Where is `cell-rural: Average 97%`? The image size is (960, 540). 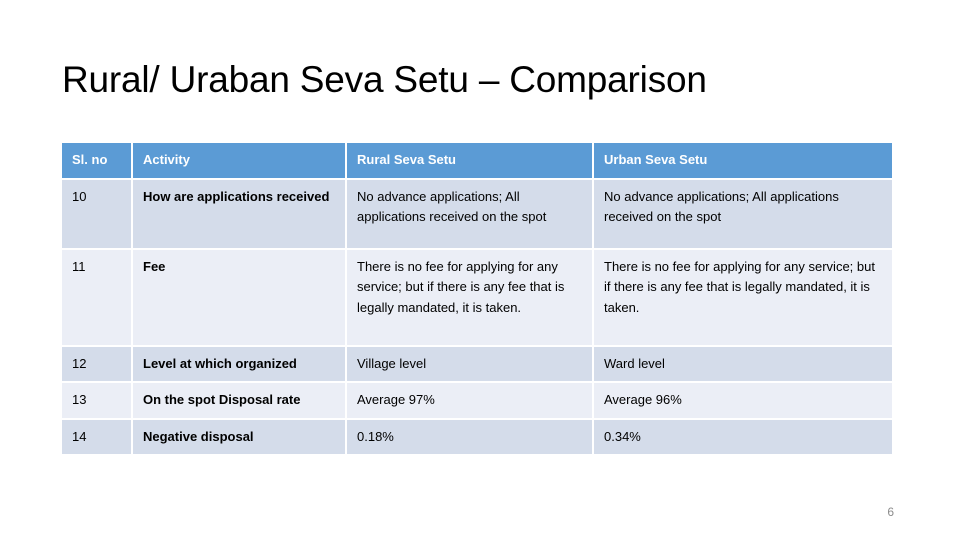 cell-rural: Average 97% is located at coordinates (470, 401).